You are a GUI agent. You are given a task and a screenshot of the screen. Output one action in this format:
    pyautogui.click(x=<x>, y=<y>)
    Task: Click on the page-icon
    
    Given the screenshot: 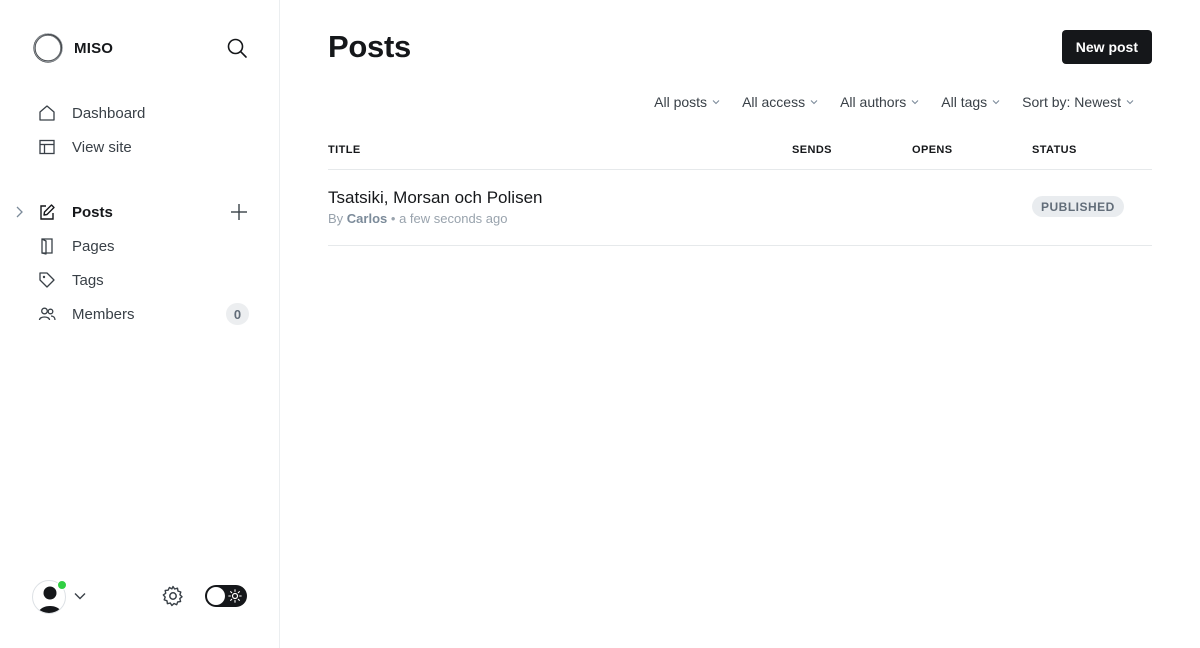 What is the action you would take?
    pyautogui.click(x=47, y=246)
    